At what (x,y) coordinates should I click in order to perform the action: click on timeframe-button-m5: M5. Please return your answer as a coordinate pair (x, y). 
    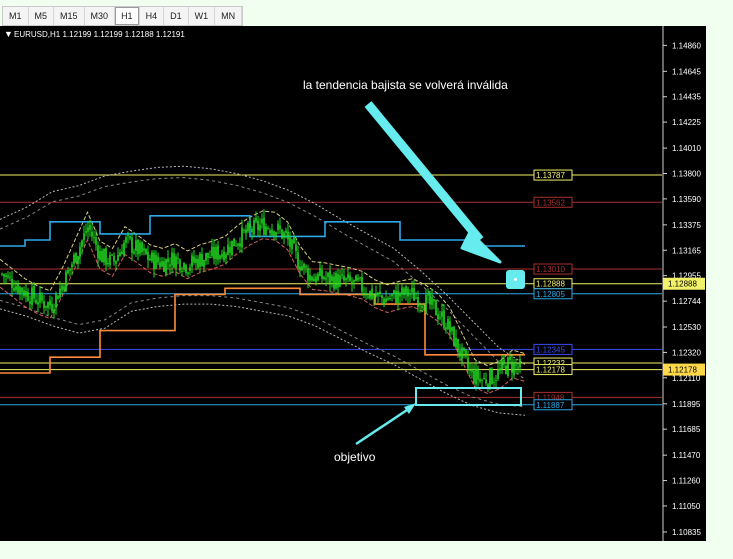
    Looking at the image, I should click on (42, 16).